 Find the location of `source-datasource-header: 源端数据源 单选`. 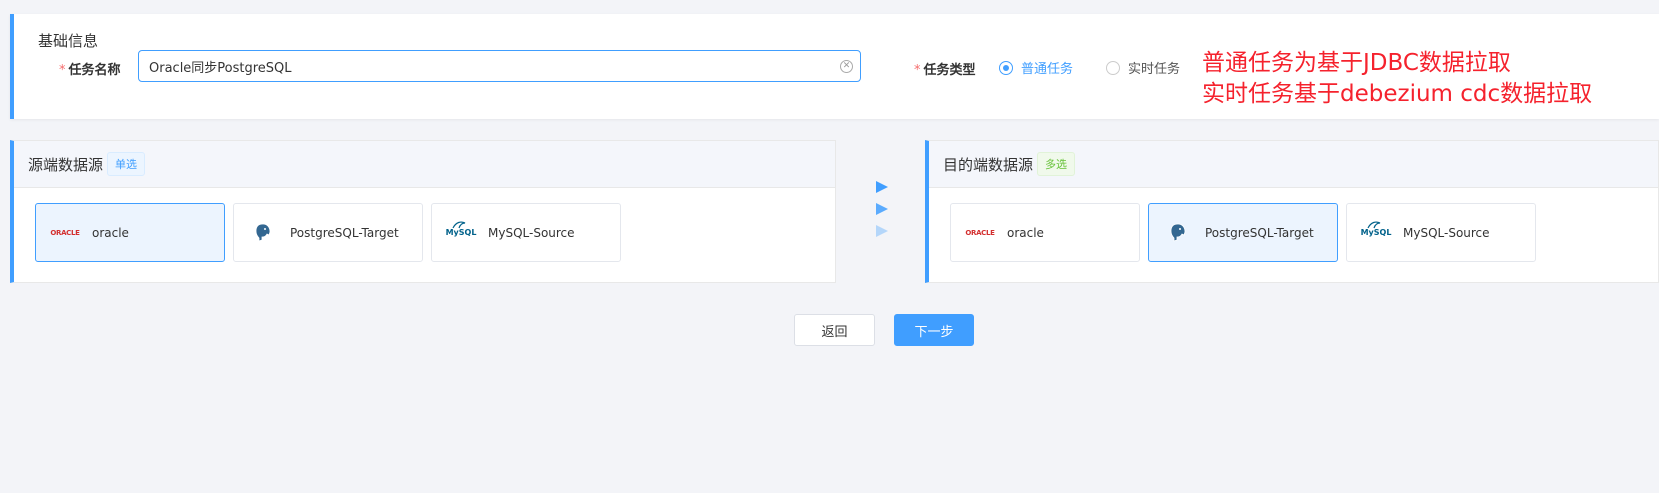

source-datasource-header: 源端数据源 单选 is located at coordinates (424, 164).